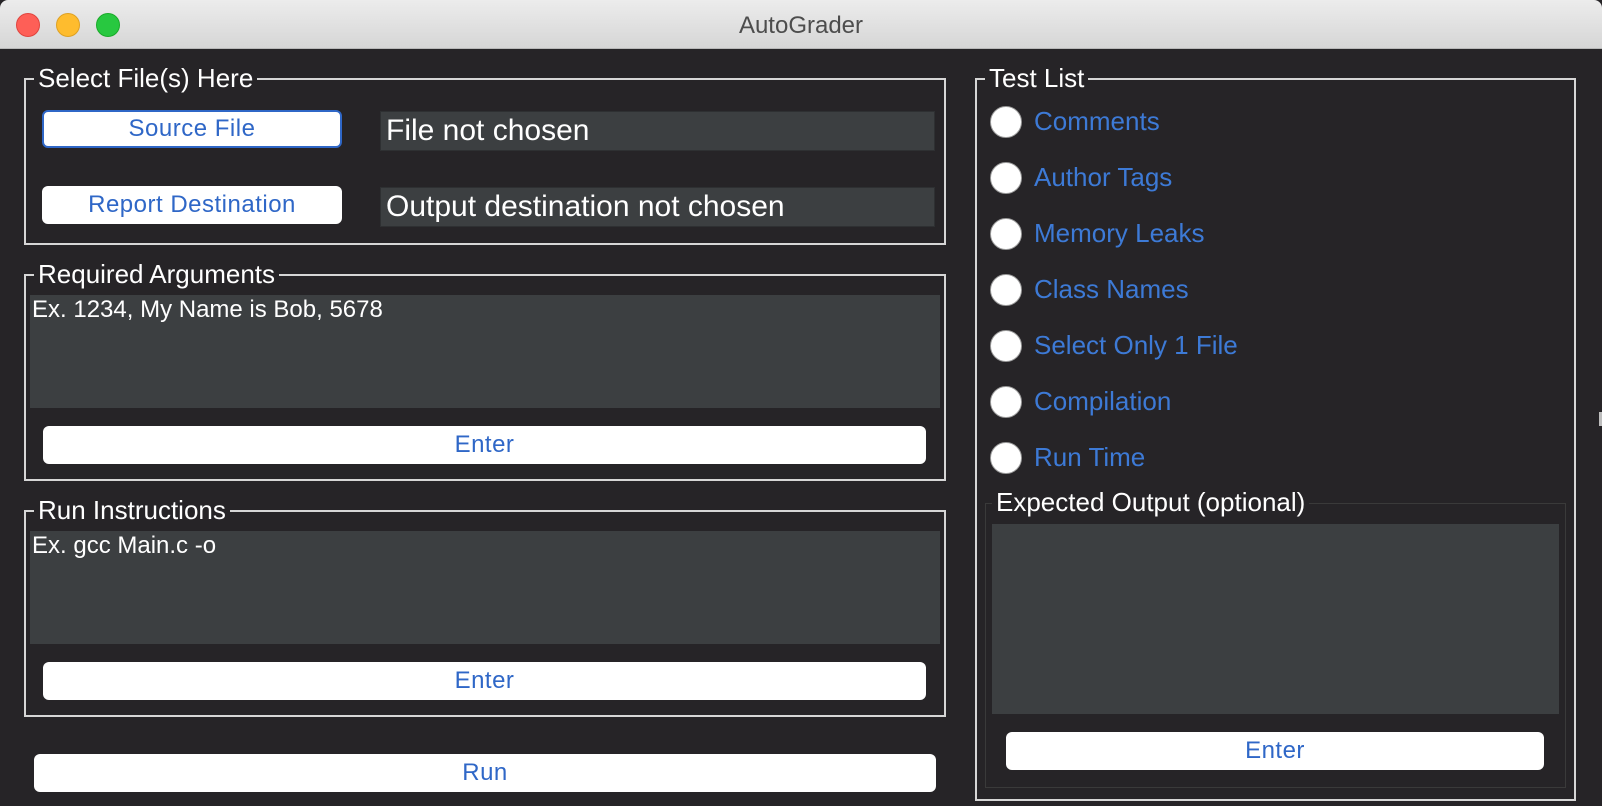  I want to click on run-button: Run, so click(485, 773).